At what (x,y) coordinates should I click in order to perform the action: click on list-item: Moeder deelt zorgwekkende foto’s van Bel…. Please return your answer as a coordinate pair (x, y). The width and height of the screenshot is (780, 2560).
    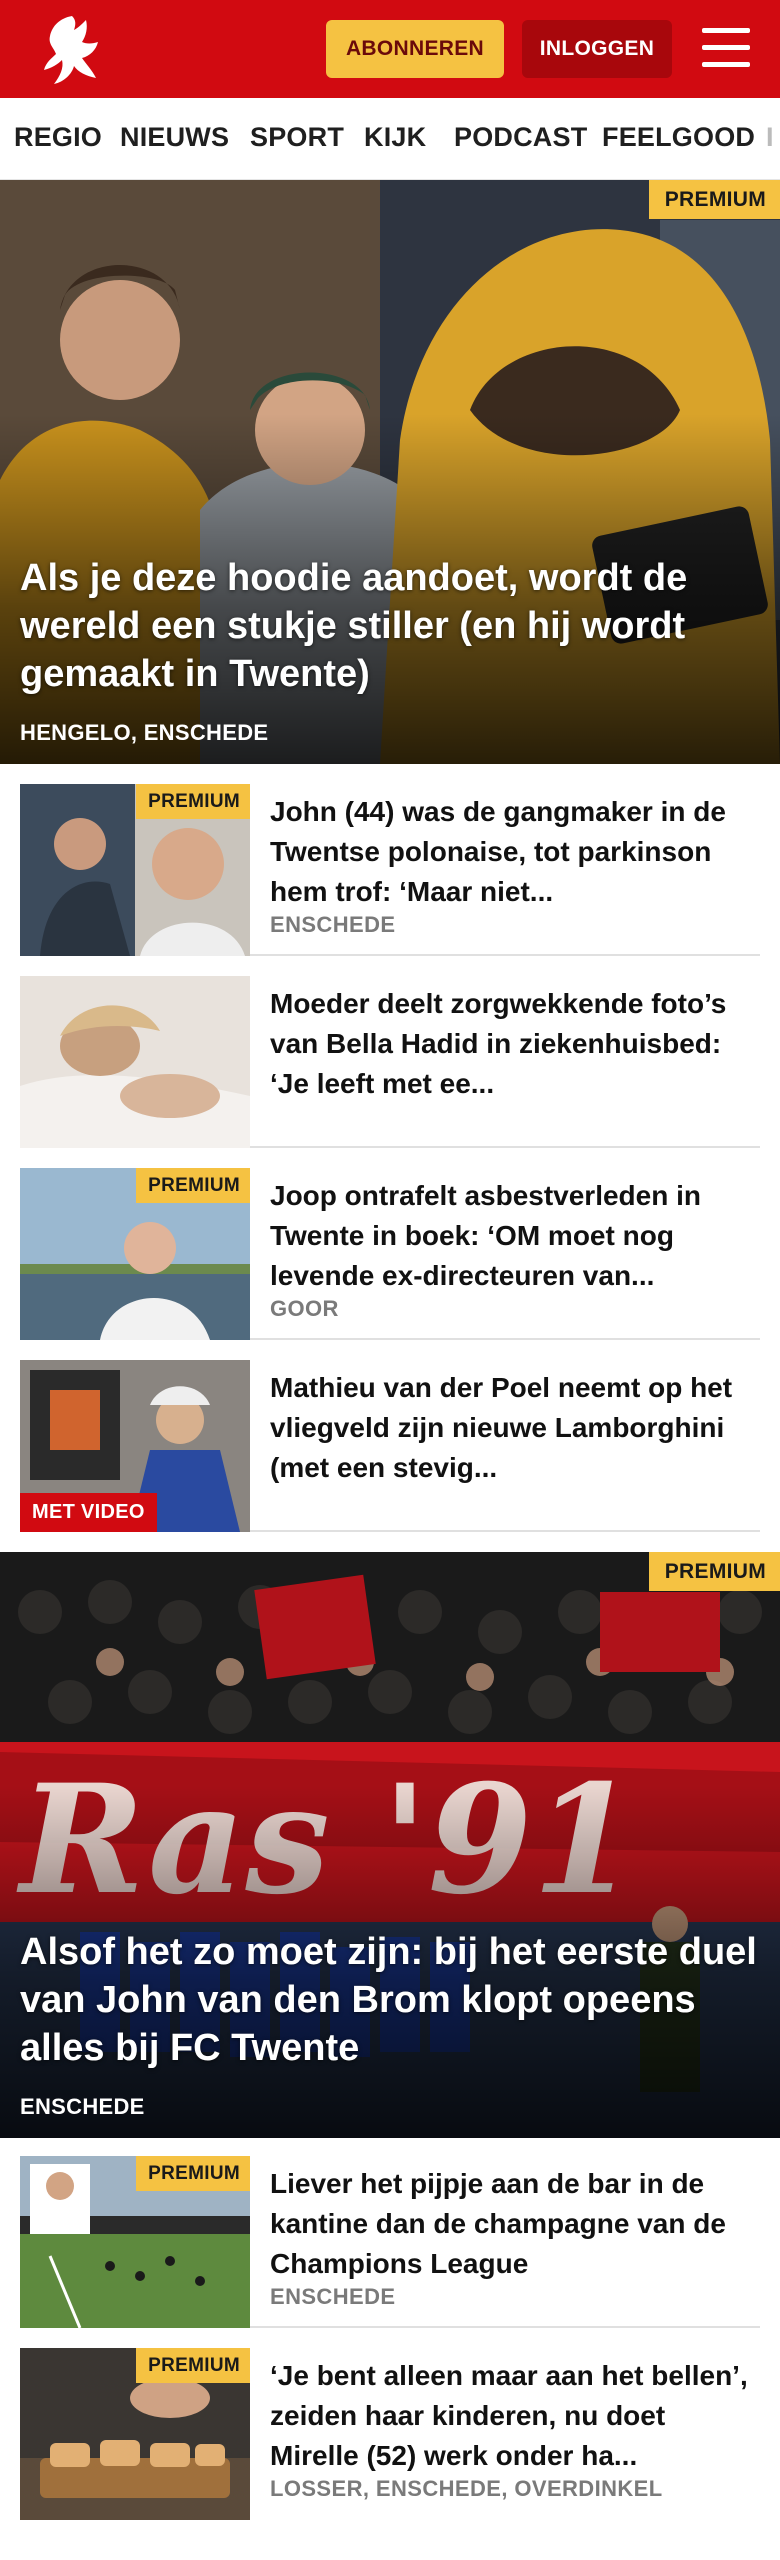
    Looking at the image, I should click on (390, 1062).